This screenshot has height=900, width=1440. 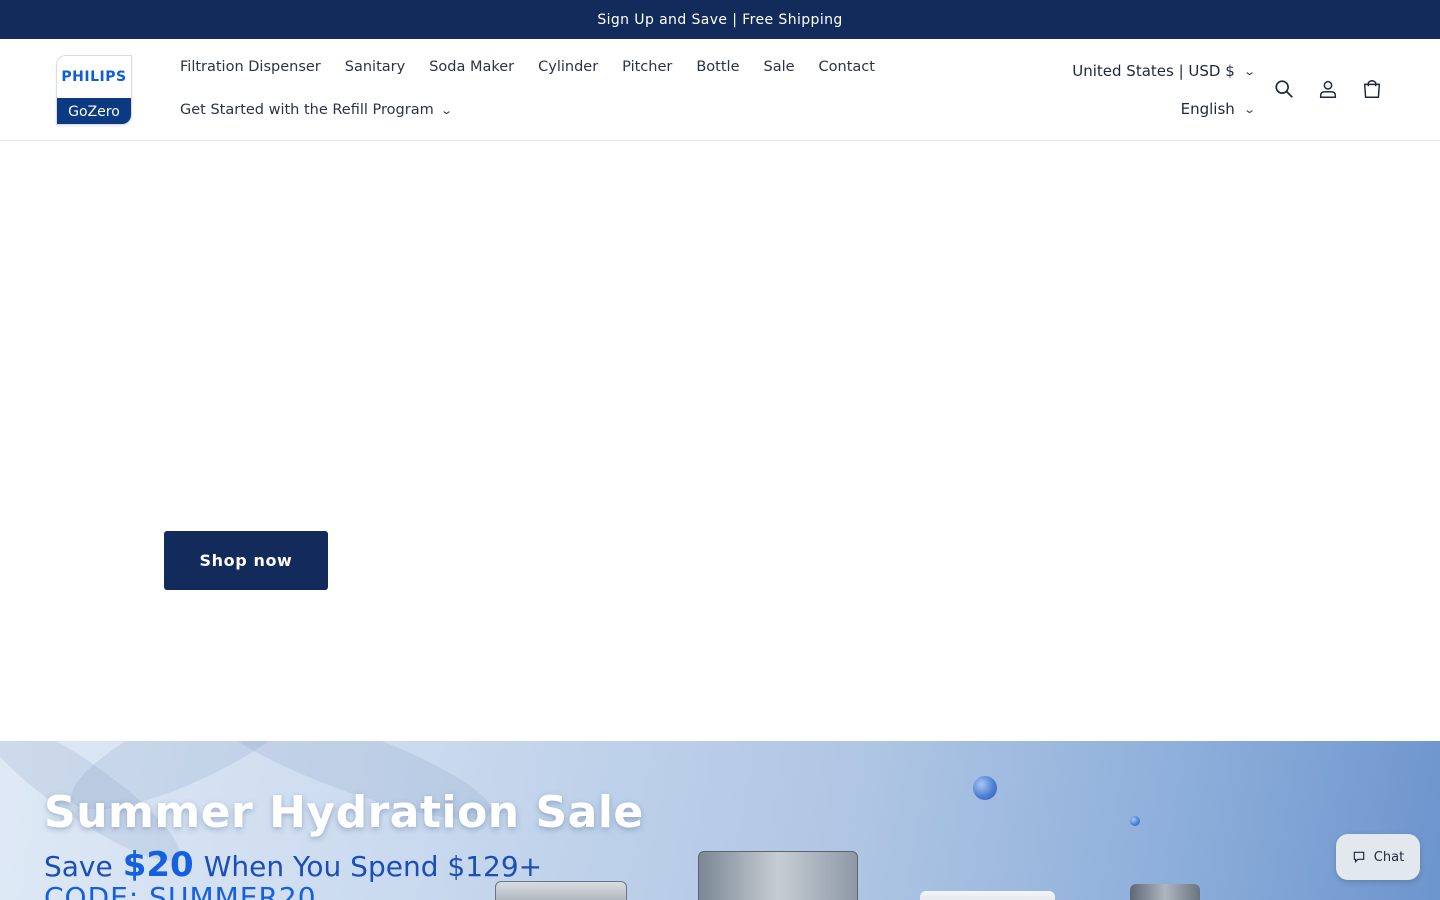 What do you see at coordinates (180, 890) in the screenshot?
I see `banner-code: CODE: SUMMER20` at bounding box center [180, 890].